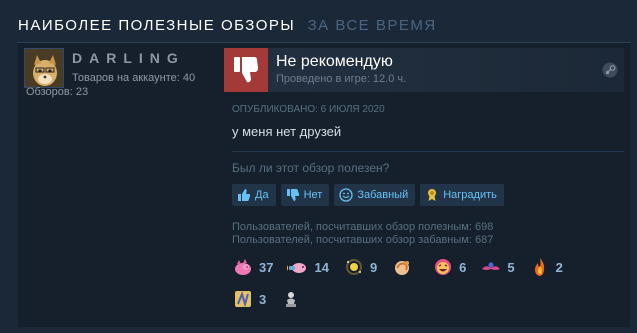 The height and width of the screenshot is (333, 637). Describe the element at coordinates (287, 131) in the screenshot. I see `review-text: у меня нет друзей` at that location.